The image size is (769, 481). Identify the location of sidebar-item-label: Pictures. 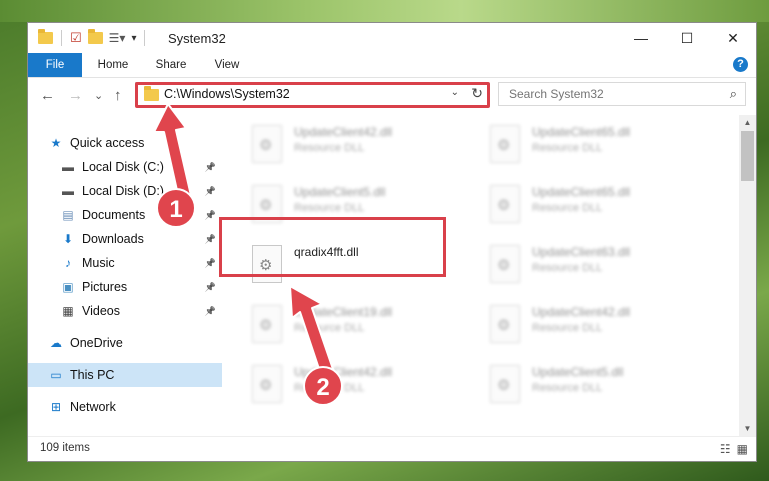
(105, 287).